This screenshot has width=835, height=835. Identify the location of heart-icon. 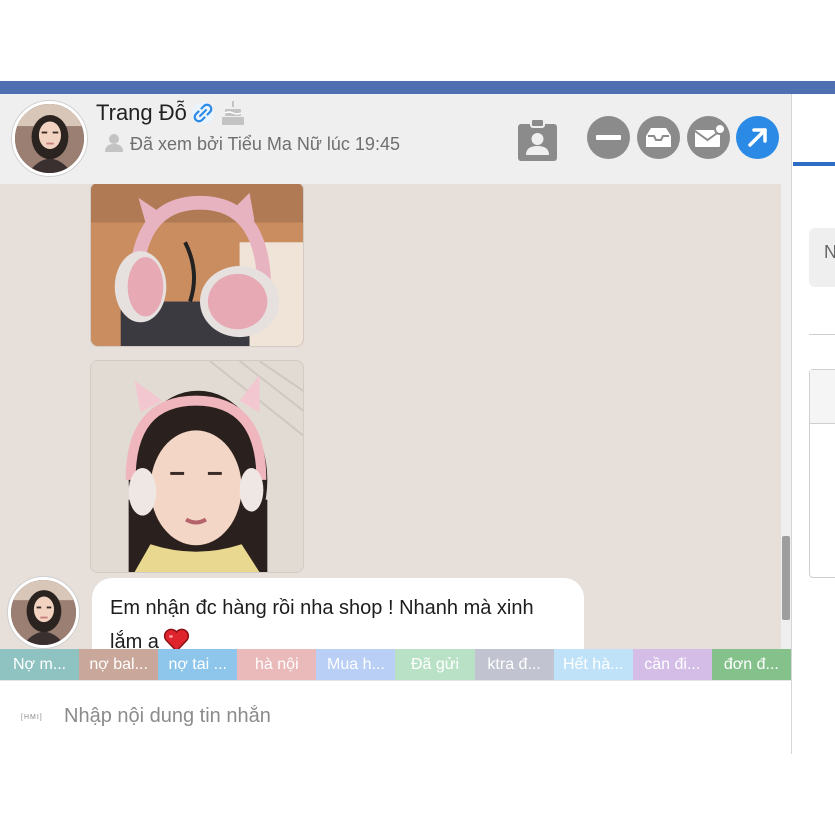
(176, 638).